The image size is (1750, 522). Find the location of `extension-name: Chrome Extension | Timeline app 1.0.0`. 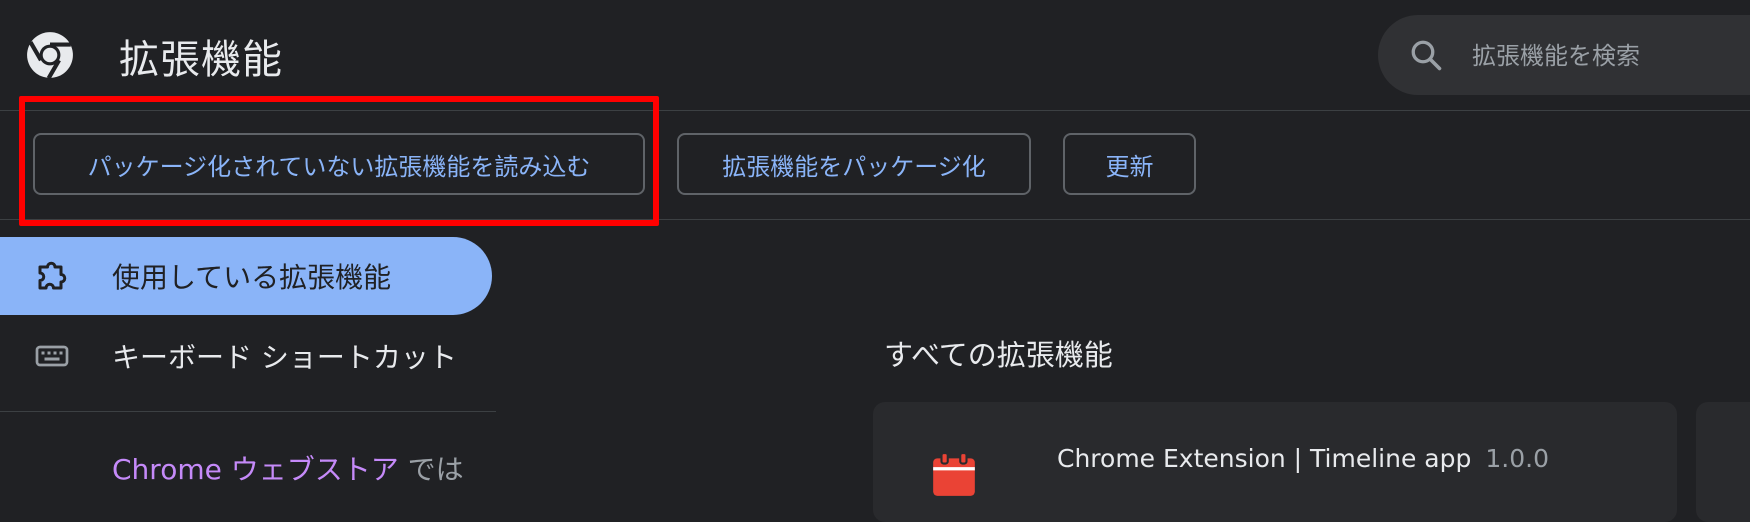

extension-name: Chrome Extension | Timeline app 1.0.0 is located at coordinates (1303, 458).